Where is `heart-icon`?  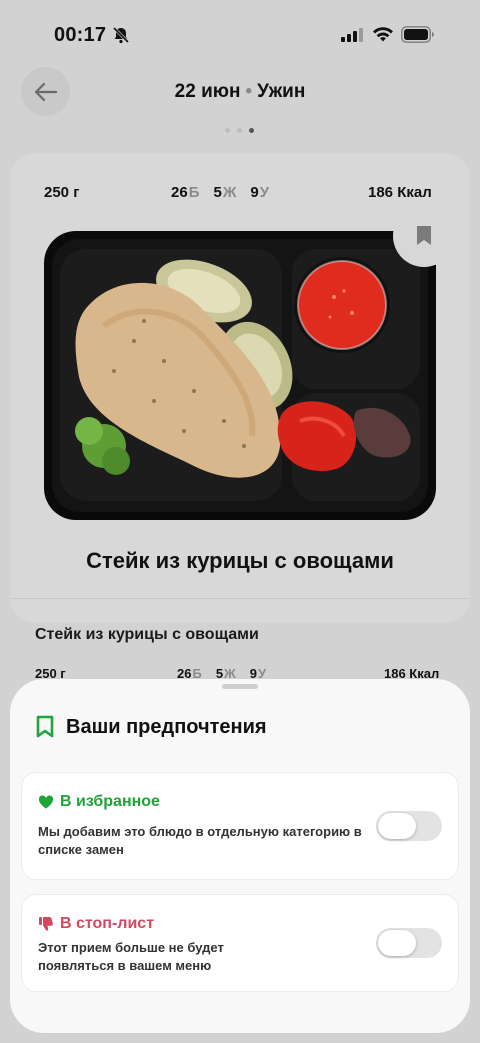
heart-icon is located at coordinates (46, 802).